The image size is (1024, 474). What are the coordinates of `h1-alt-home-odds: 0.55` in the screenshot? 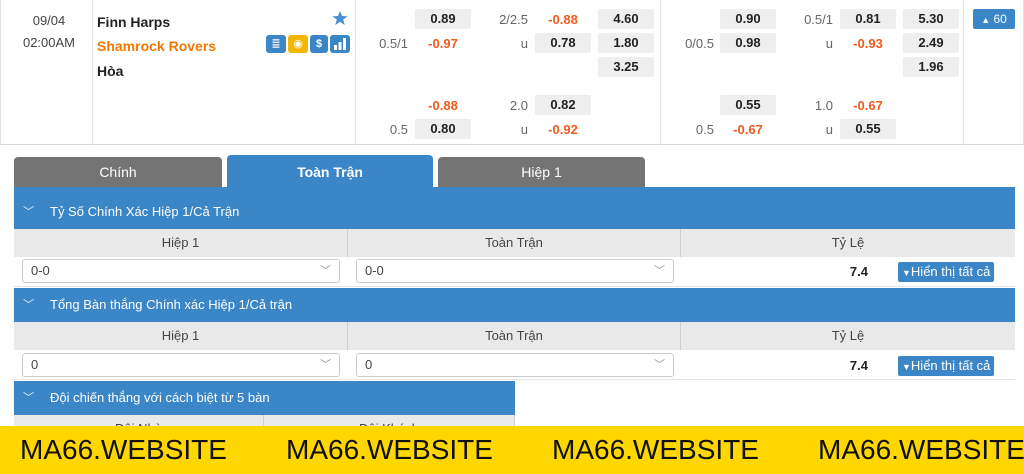 It's located at (748, 105).